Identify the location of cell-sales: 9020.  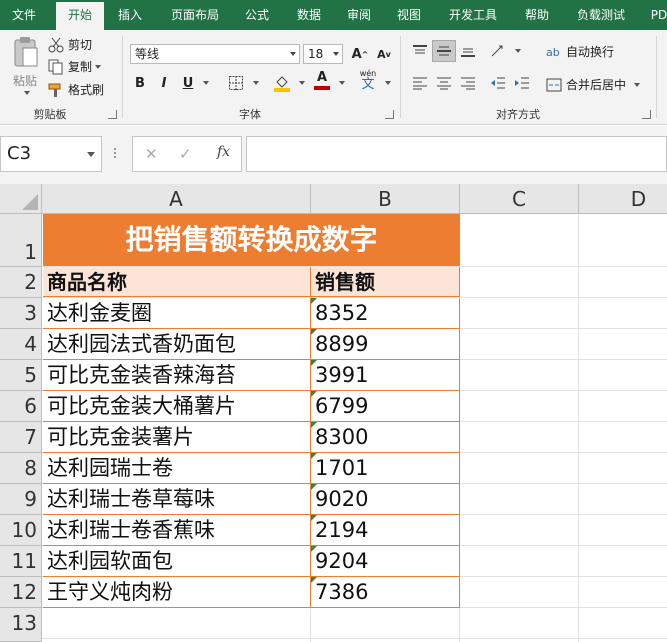
(385, 499).